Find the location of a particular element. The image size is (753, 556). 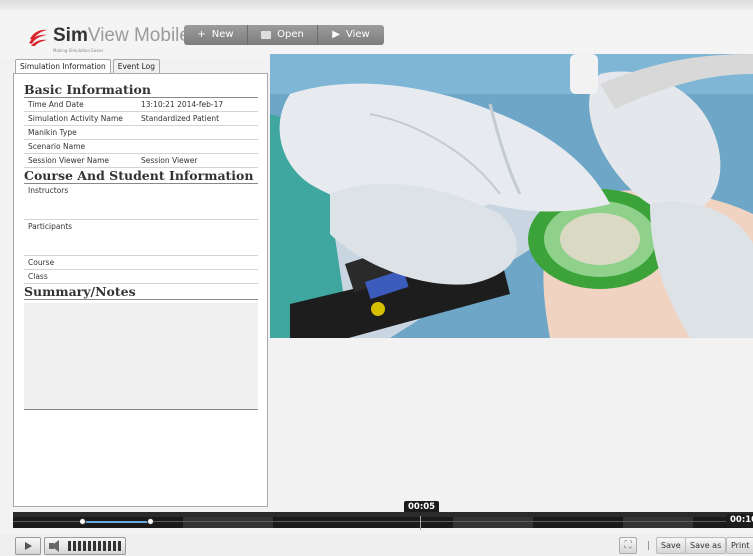

top-strip is located at coordinates (376, 5).